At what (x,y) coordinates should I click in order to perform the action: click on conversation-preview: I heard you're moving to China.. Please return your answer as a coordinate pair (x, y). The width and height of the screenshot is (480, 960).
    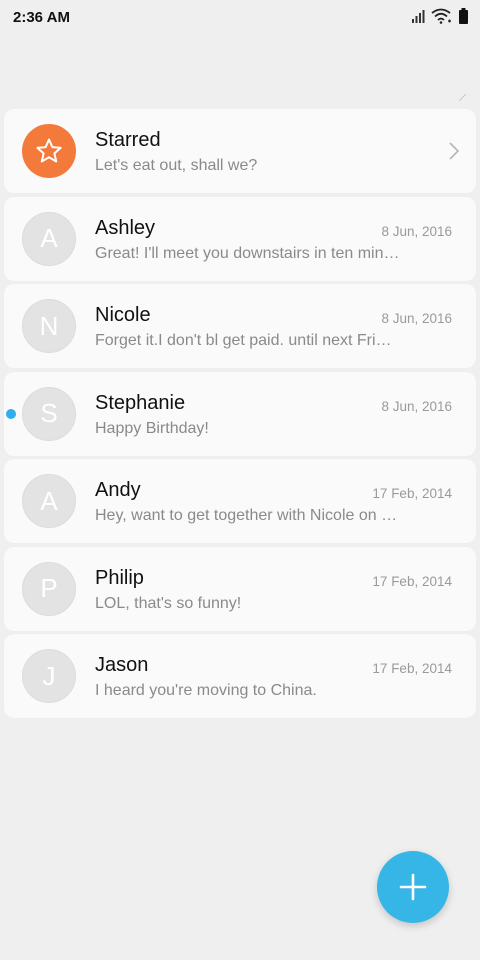
    Looking at the image, I should click on (206, 690).